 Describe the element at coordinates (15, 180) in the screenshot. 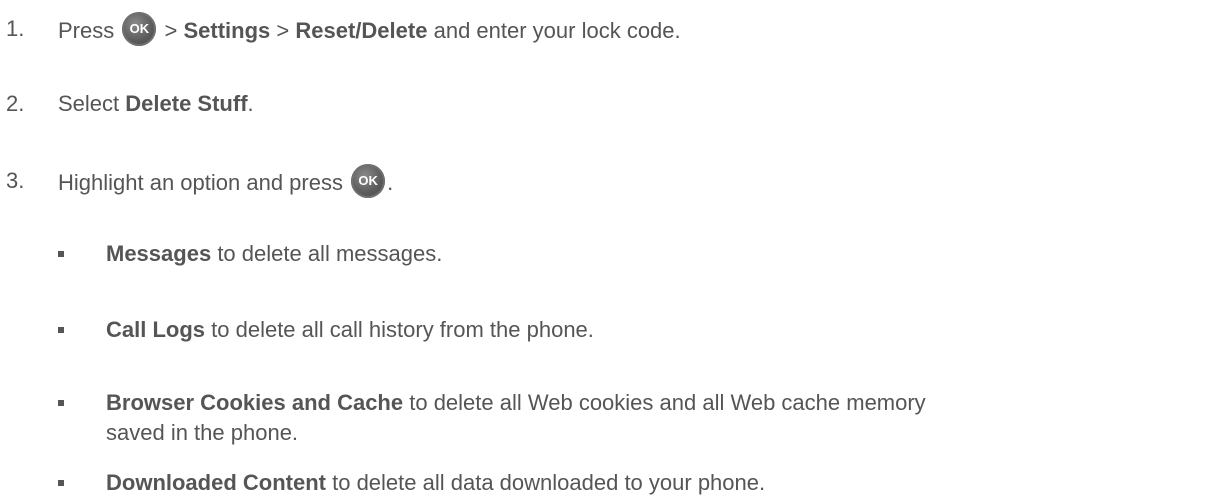

I see `step-number: 3.` at that location.